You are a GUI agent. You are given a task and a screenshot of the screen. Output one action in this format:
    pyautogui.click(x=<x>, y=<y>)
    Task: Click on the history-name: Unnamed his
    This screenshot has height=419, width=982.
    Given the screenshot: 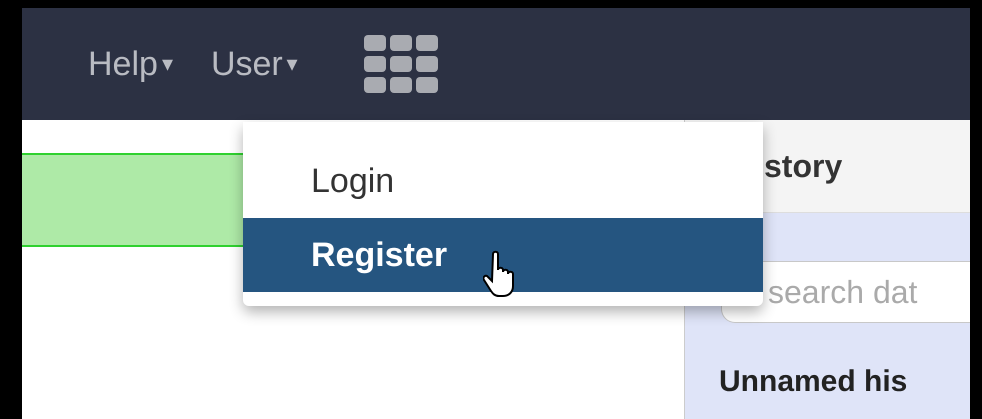 What is the action you would take?
    pyautogui.click(x=813, y=381)
    